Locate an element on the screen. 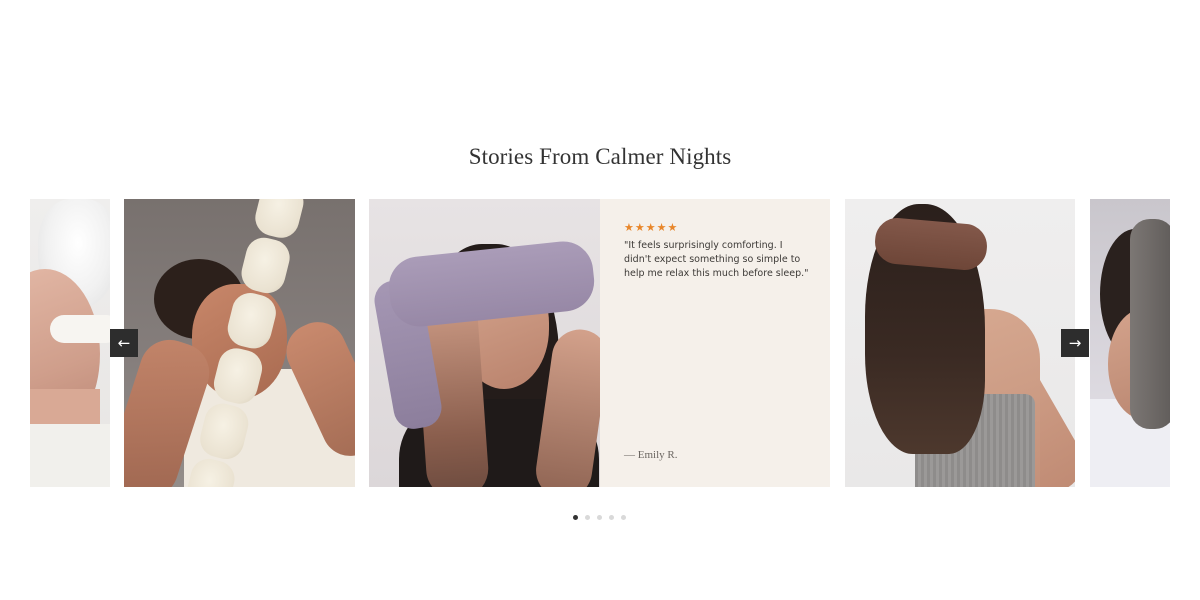 The width and height of the screenshot is (1200, 600). slide-photo-woman-gray-mask is located at coordinates (1130, 343).